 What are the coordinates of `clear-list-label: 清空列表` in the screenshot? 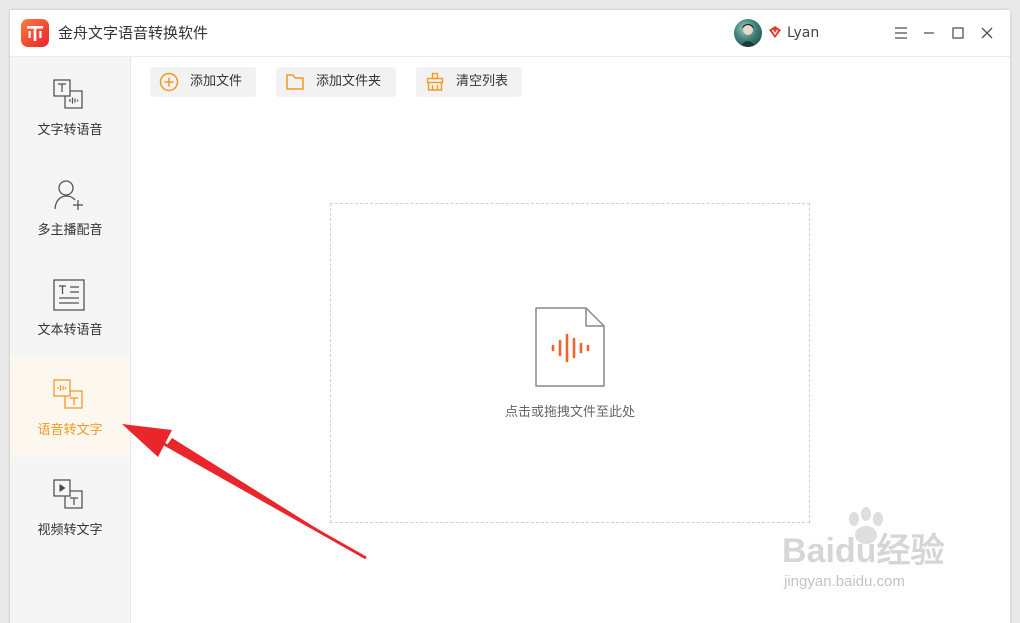 It's located at (482, 81).